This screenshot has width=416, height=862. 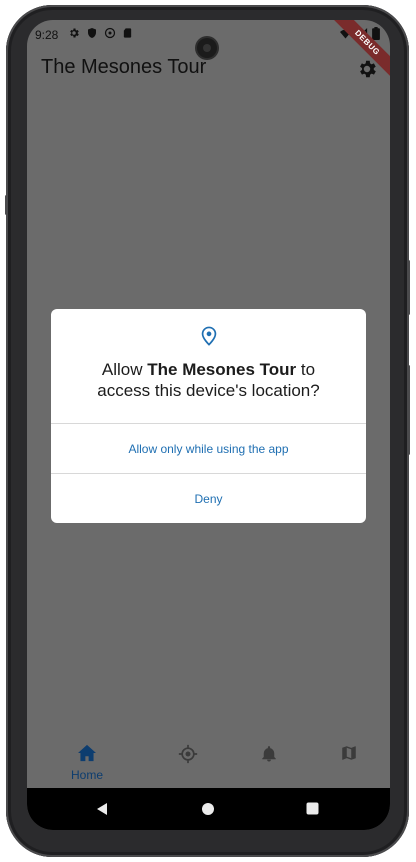 What do you see at coordinates (207, 48) in the screenshot?
I see `front-camera` at bounding box center [207, 48].